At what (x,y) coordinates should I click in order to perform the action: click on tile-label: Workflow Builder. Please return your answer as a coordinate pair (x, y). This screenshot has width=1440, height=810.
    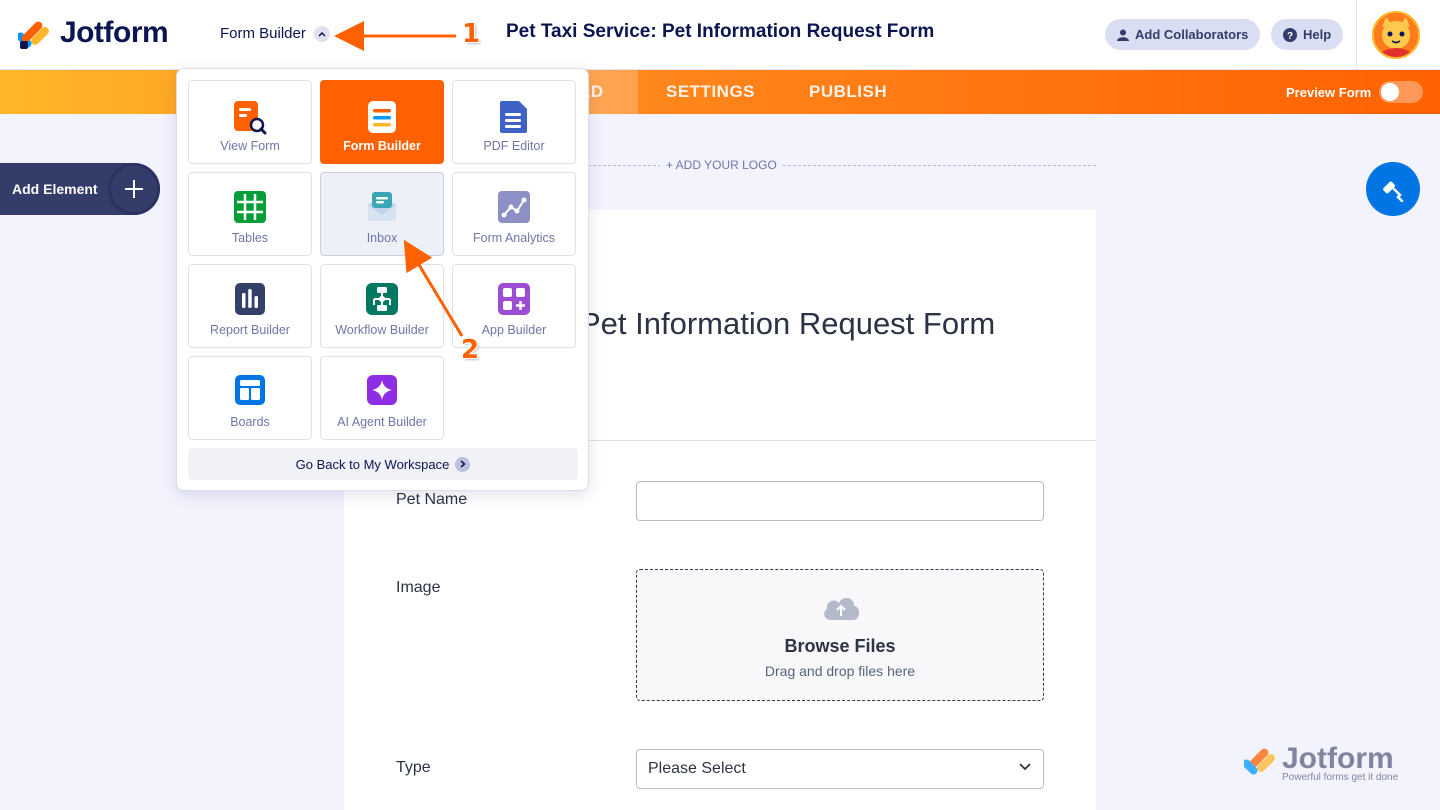
    Looking at the image, I should click on (382, 330).